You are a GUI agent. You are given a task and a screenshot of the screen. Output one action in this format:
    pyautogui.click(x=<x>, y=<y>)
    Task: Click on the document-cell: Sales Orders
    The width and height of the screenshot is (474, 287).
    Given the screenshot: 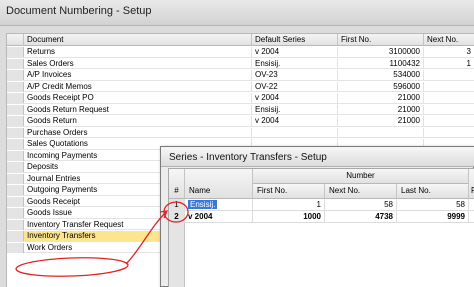 What is the action you would take?
    pyautogui.click(x=138, y=63)
    